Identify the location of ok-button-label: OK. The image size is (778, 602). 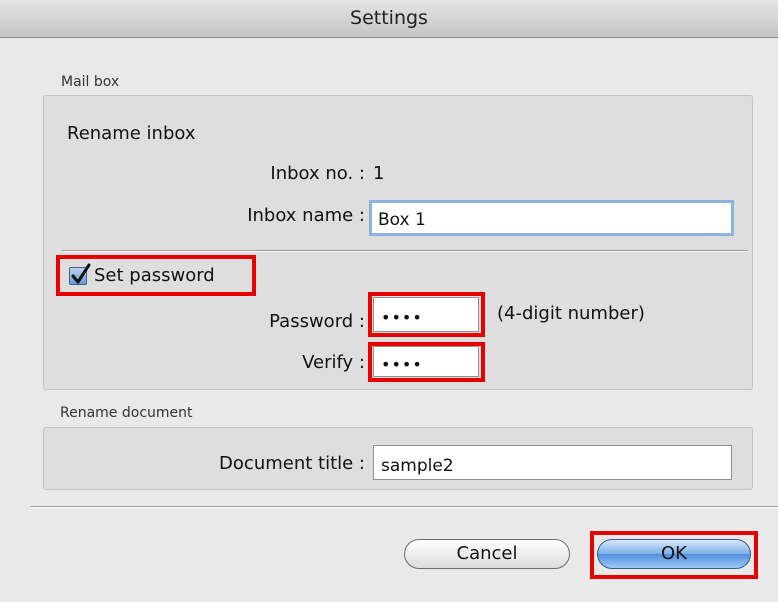
(674, 553).